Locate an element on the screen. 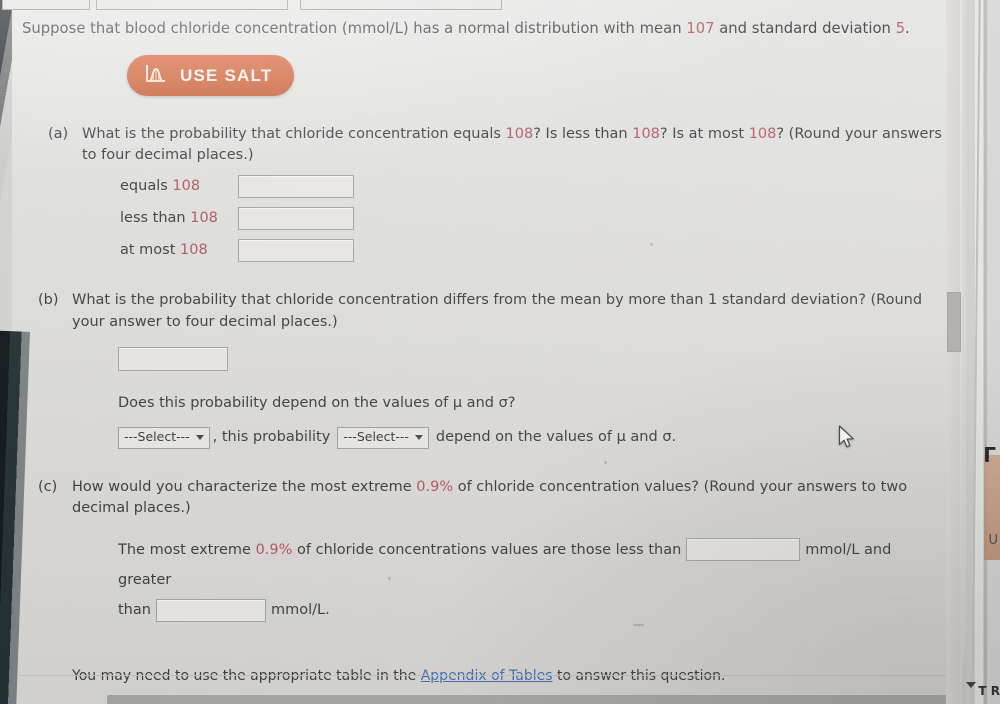 The height and width of the screenshot is (704, 1000). label-less-than-value: 108 is located at coordinates (204, 218).